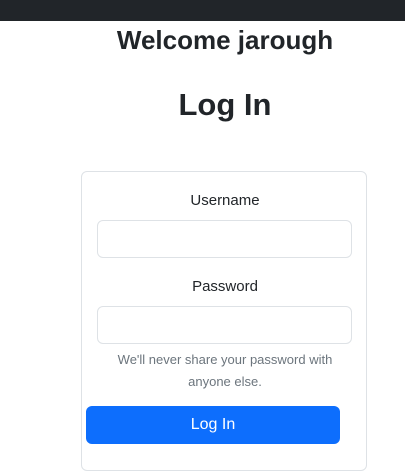 The image size is (405, 471). I want to click on username-label: Username, so click(225, 200).